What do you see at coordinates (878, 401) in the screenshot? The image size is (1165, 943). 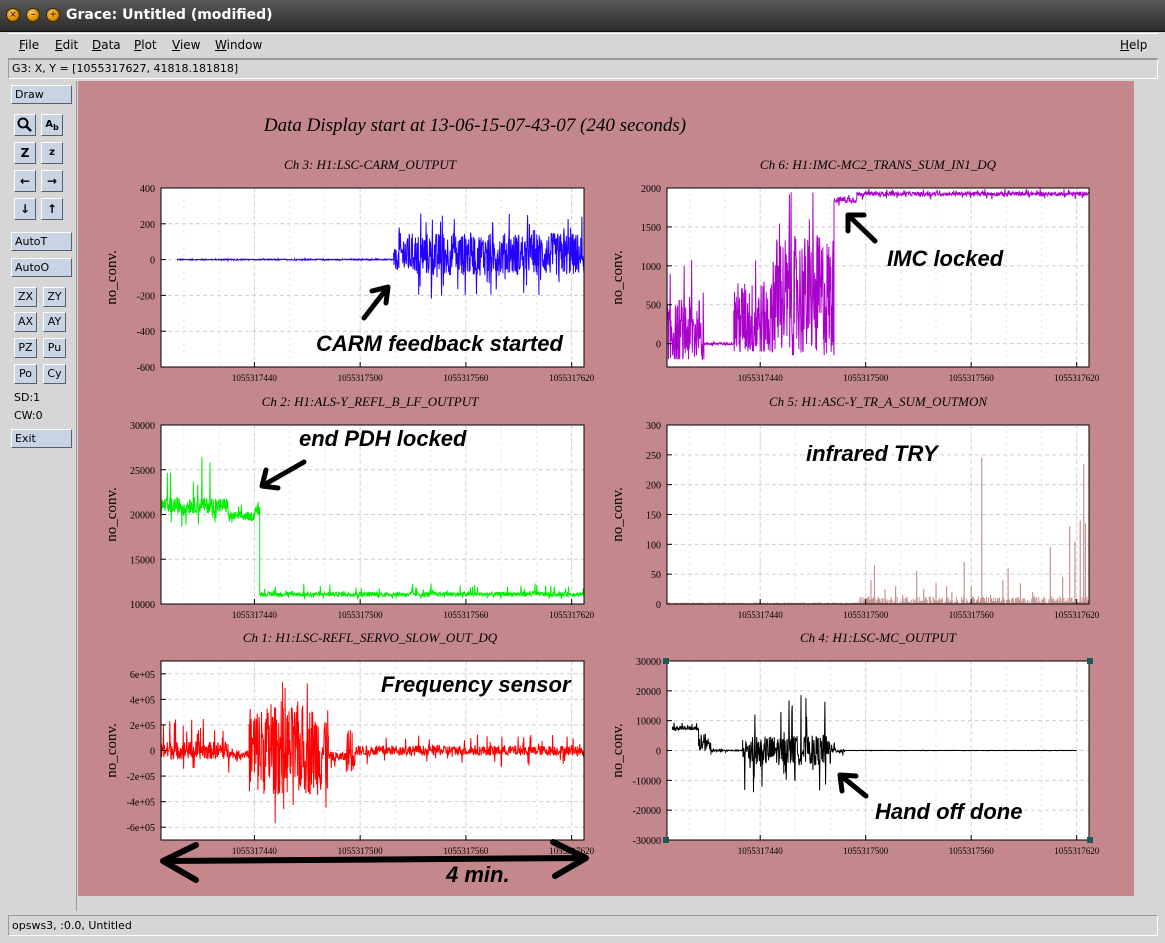 I see `chart-title: Ch 5: H1:ASC-Y_TR_A_SUM_OUTMON` at bounding box center [878, 401].